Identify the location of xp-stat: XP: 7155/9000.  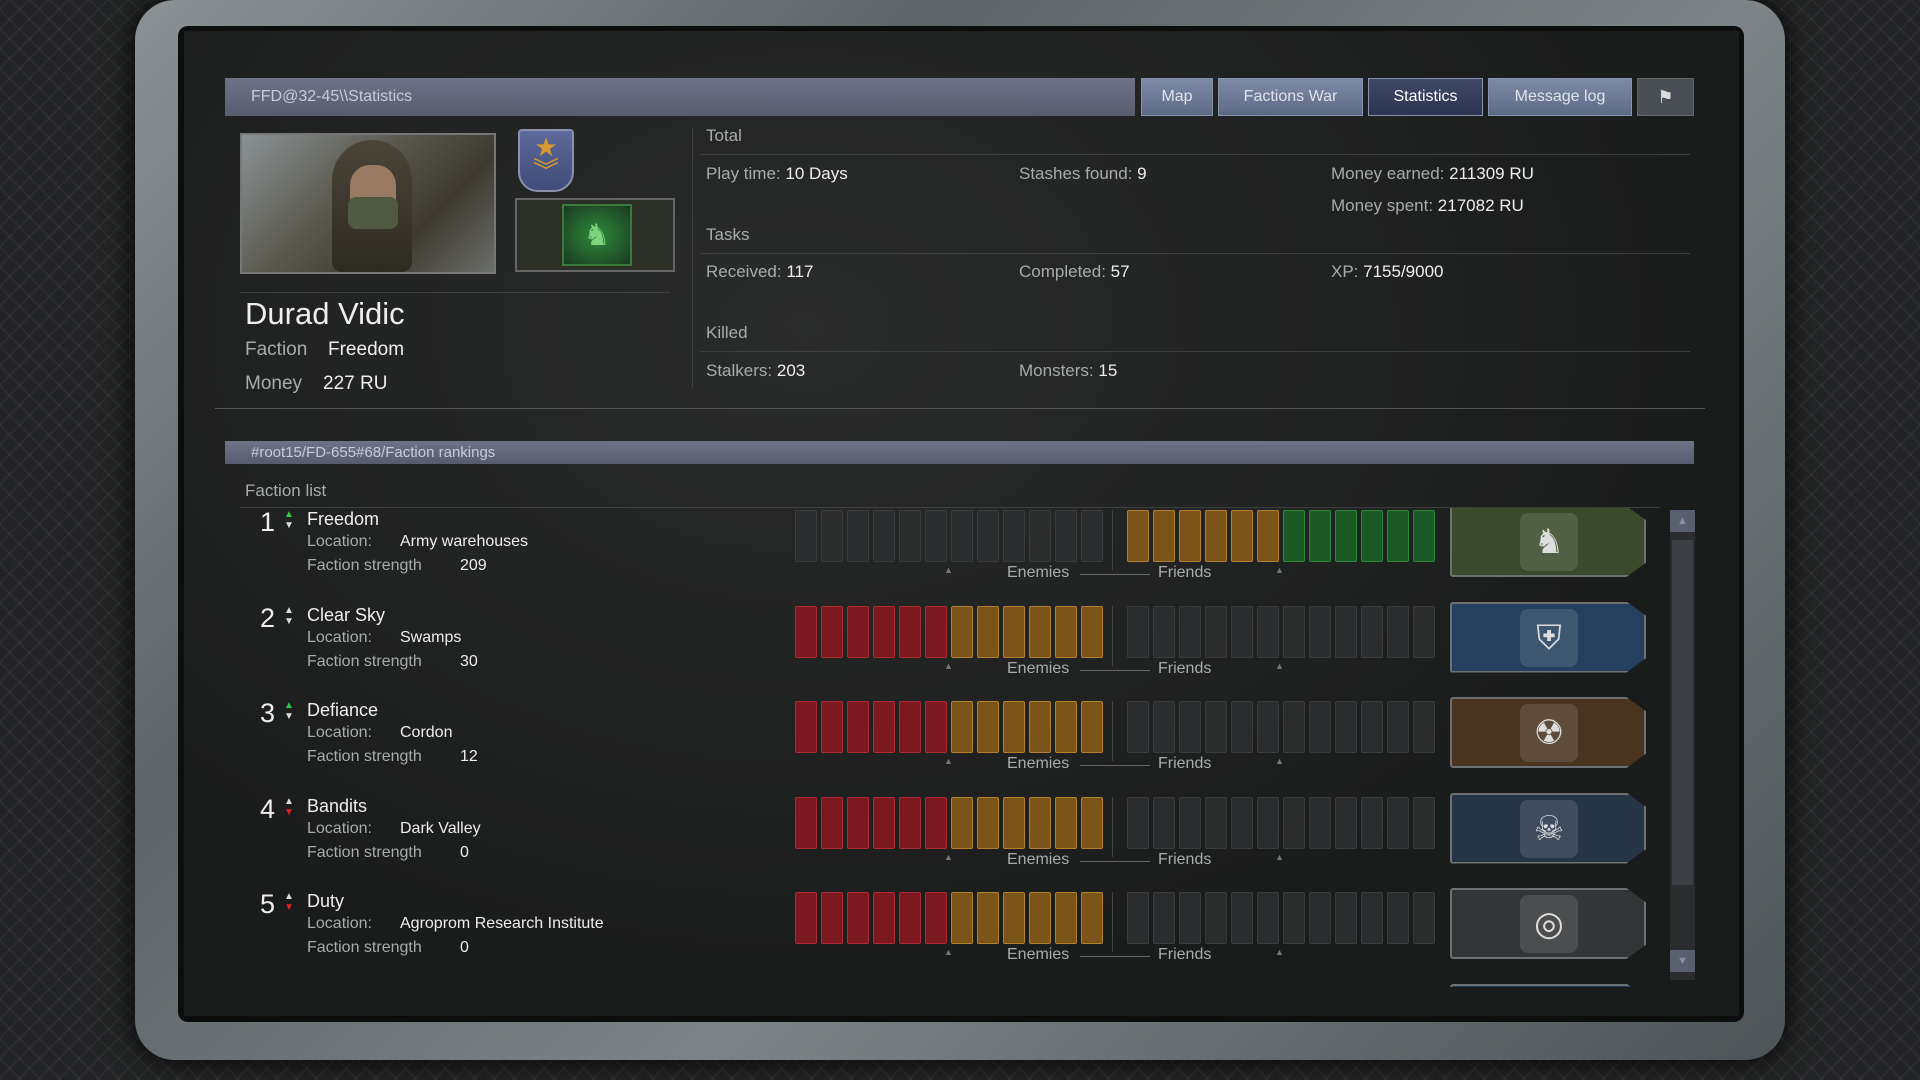
(1387, 271).